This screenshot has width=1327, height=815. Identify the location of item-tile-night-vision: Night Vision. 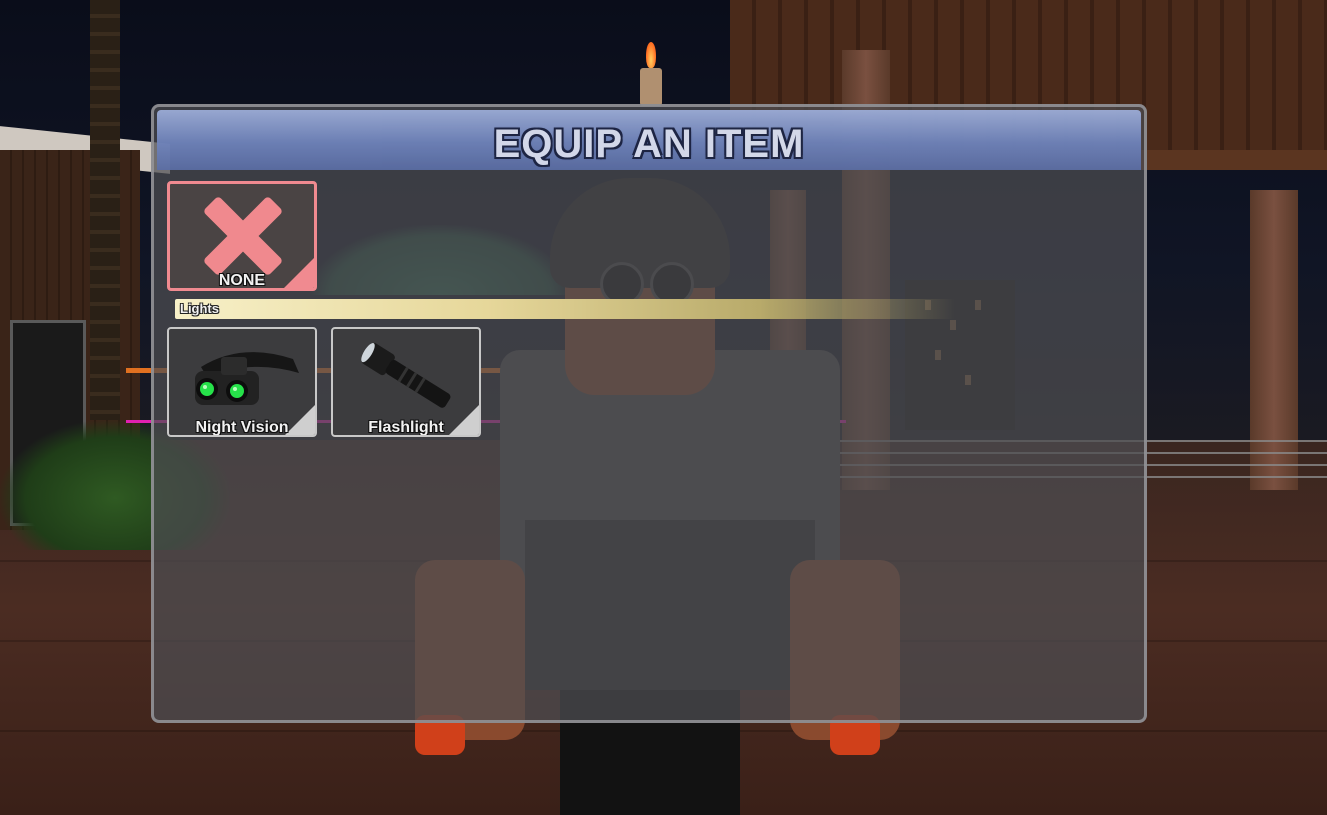
(242, 382).